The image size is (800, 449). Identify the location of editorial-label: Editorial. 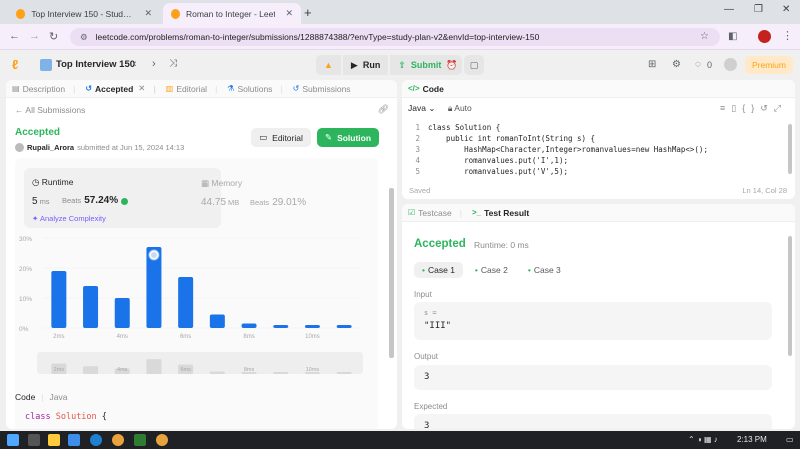
(287, 137).